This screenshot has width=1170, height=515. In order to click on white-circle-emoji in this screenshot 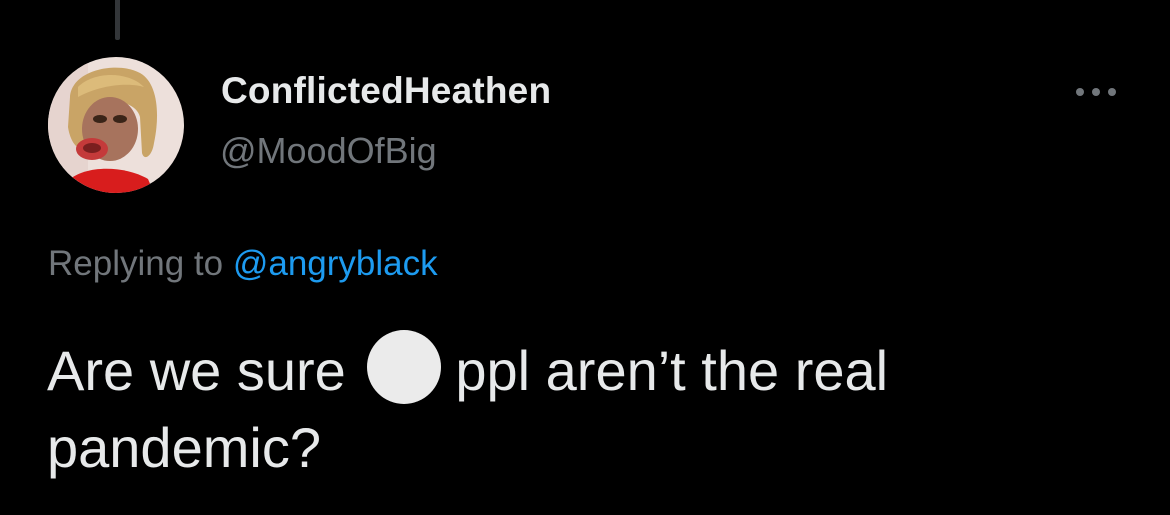, I will do `click(404, 367)`.